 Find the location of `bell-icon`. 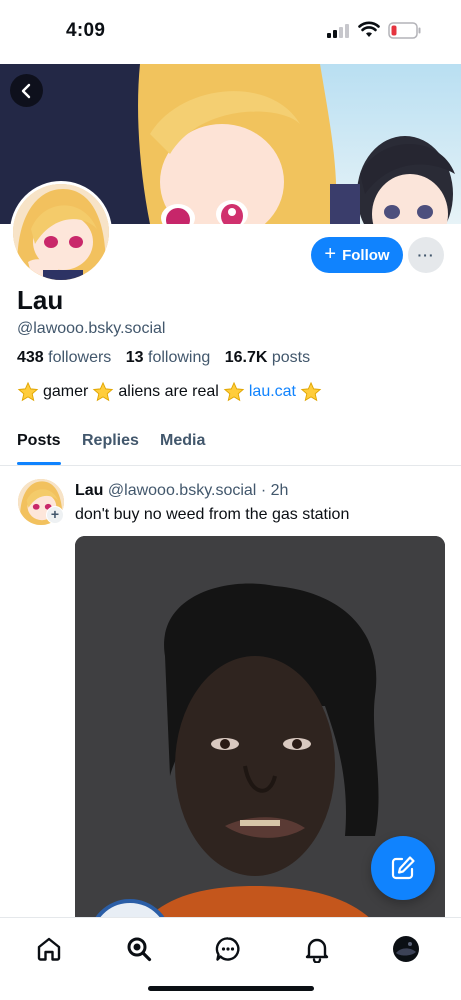

bell-icon is located at coordinates (317, 950).